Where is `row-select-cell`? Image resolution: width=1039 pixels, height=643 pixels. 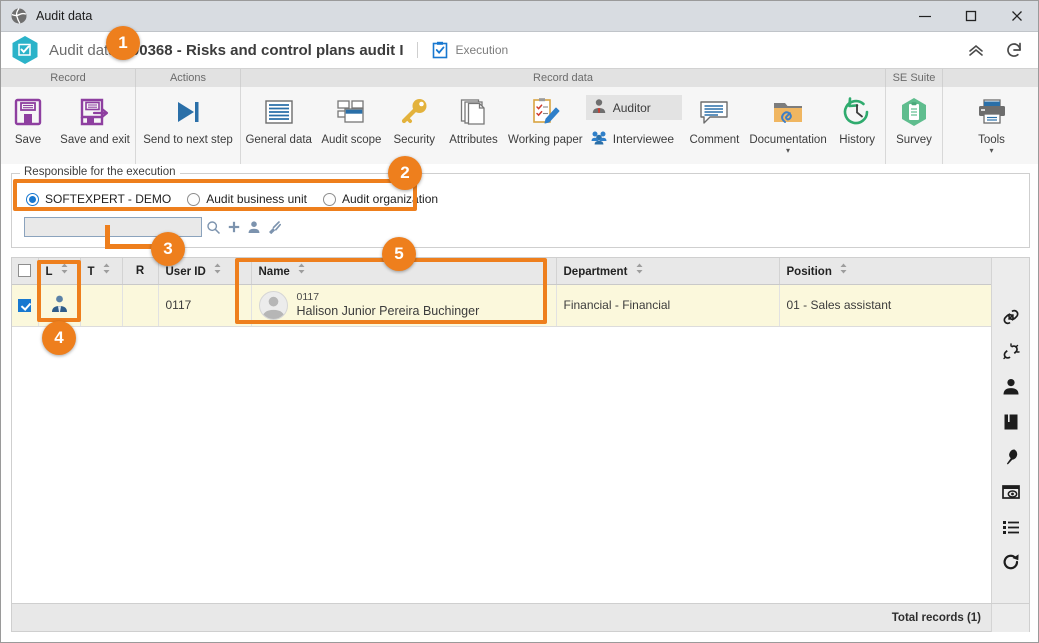 row-select-cell is located at coordinates (25, 305).